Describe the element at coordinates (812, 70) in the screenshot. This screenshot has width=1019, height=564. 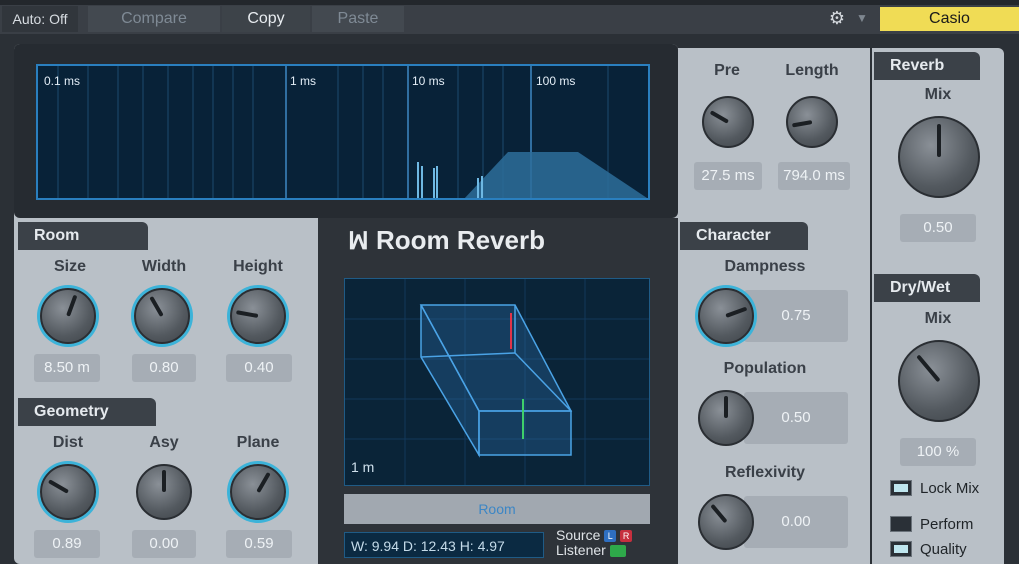
I see `length-label: Length` at that location.